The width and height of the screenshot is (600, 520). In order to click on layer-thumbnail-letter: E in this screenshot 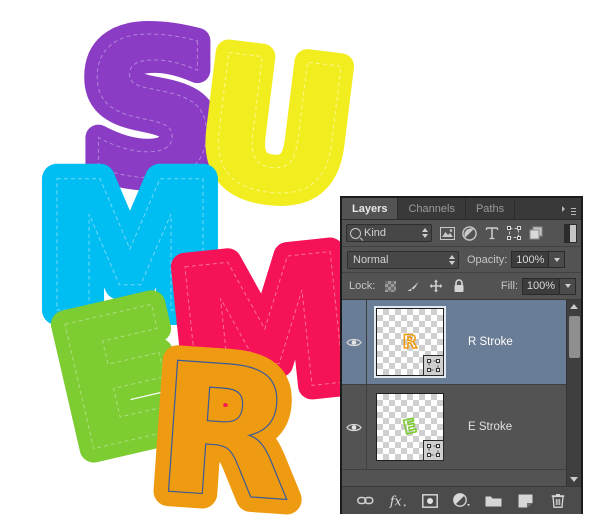, I will do `click(409, 427)`.